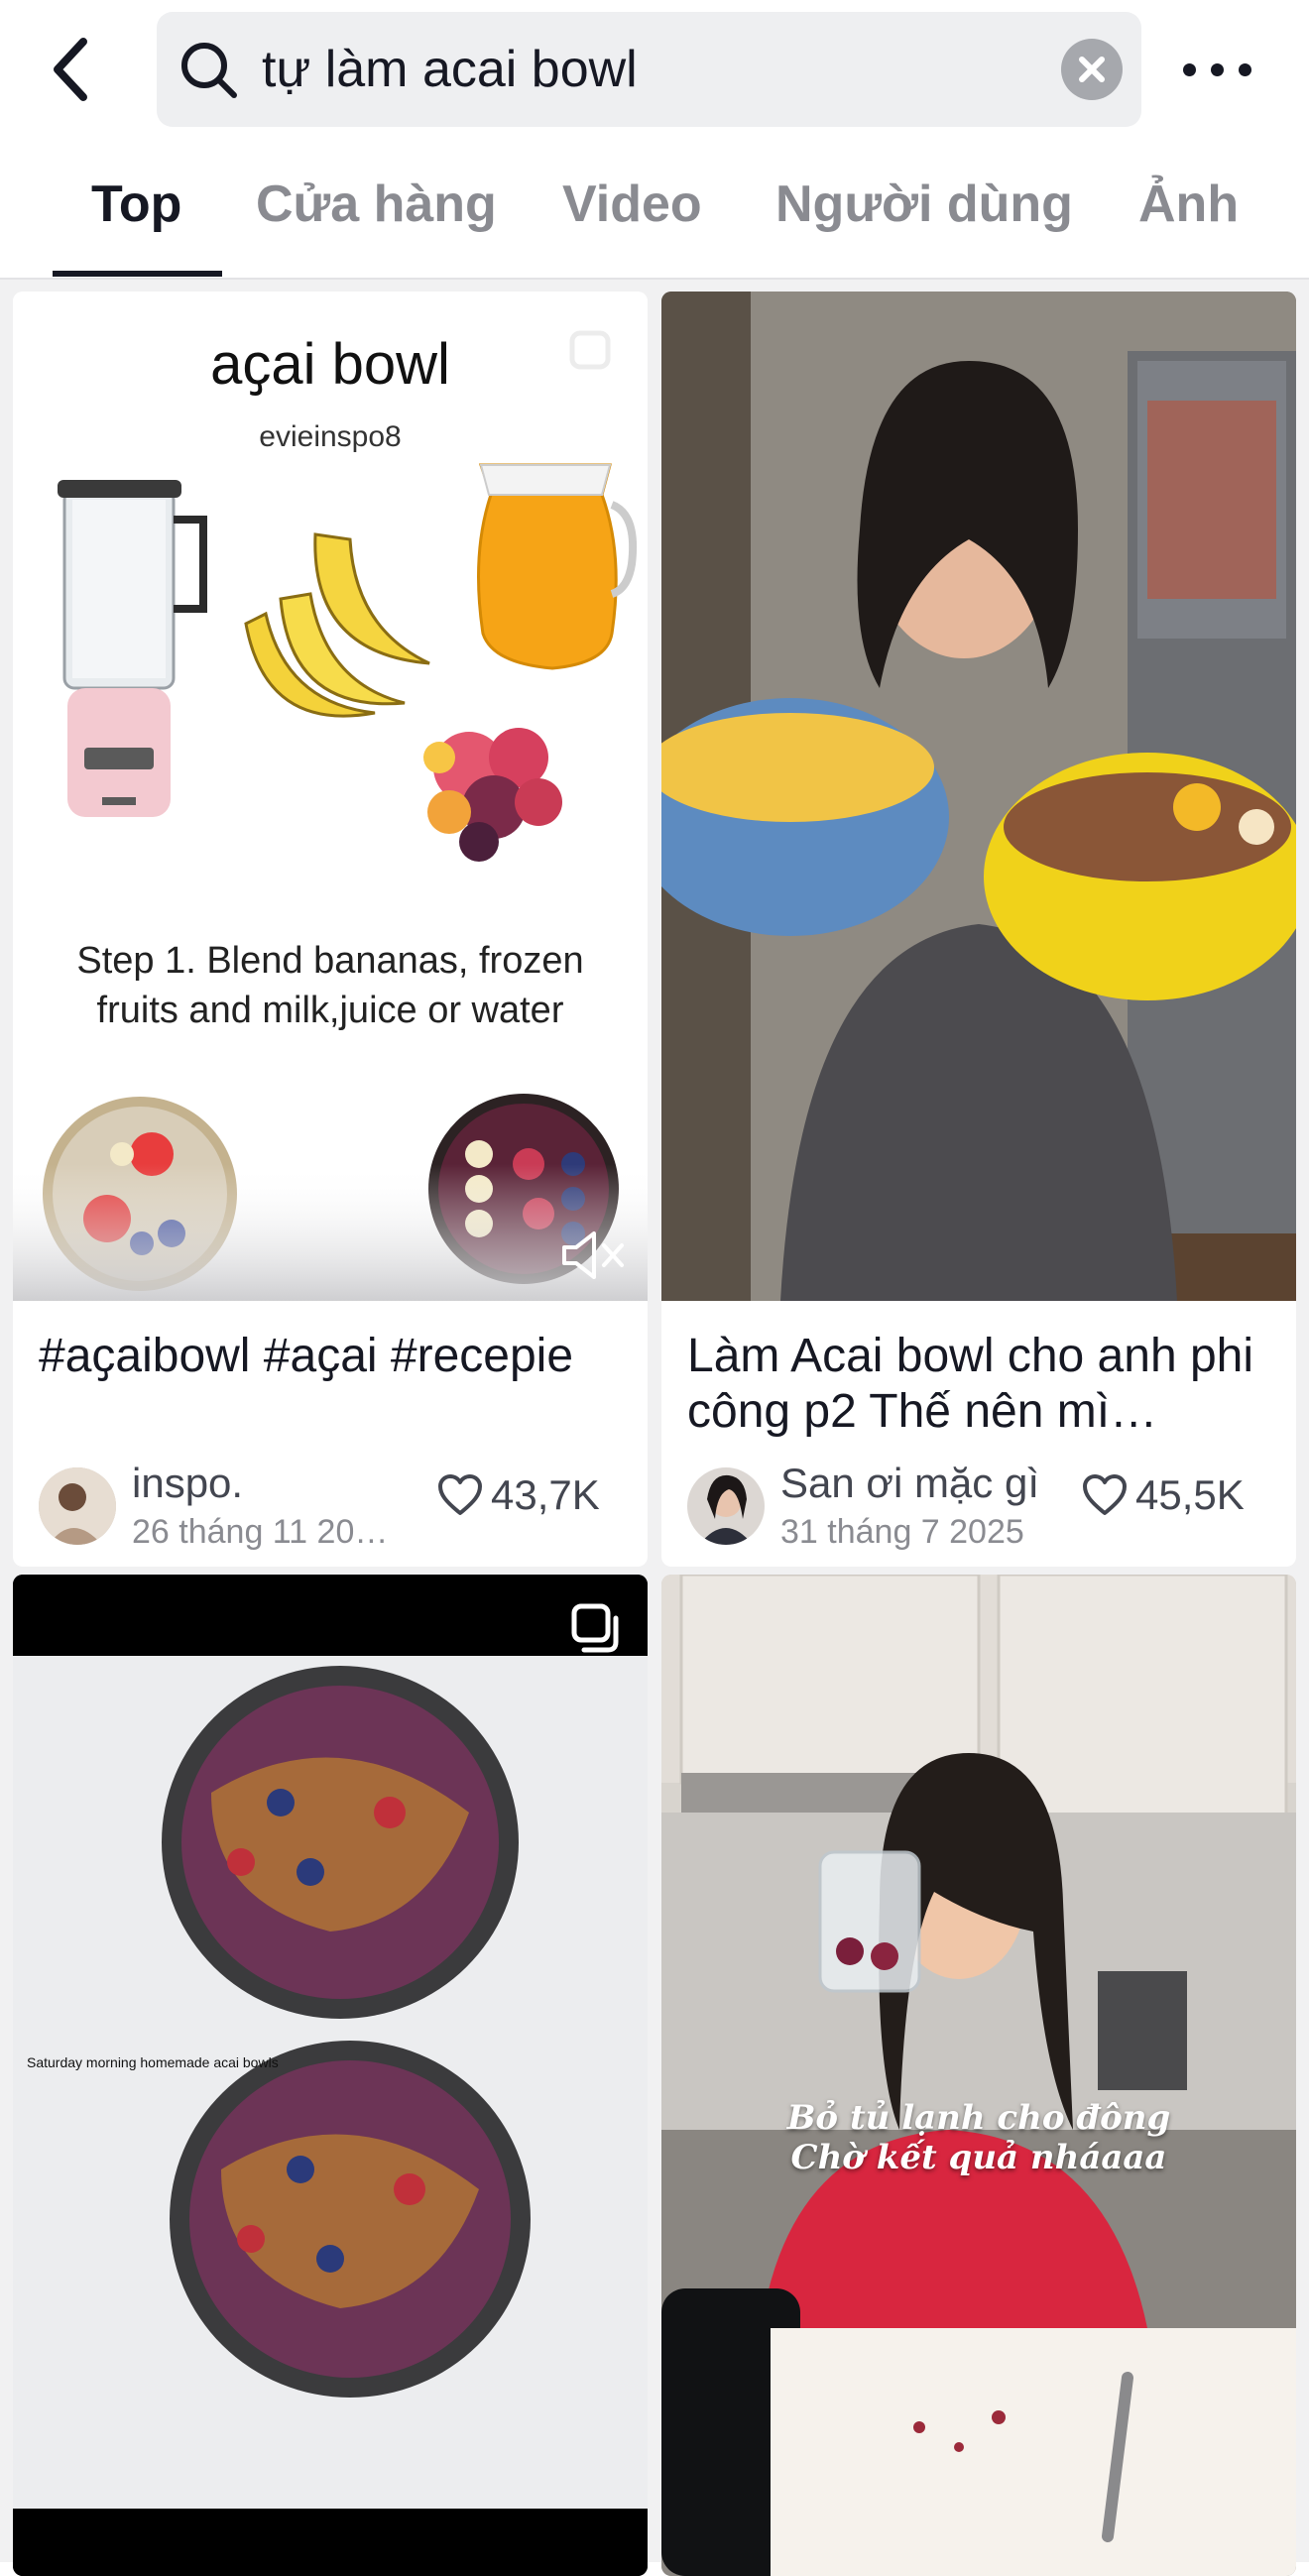 This screenshot has height=2576, width=1309. I want to click on clear-search-button, so click(1092, 69).